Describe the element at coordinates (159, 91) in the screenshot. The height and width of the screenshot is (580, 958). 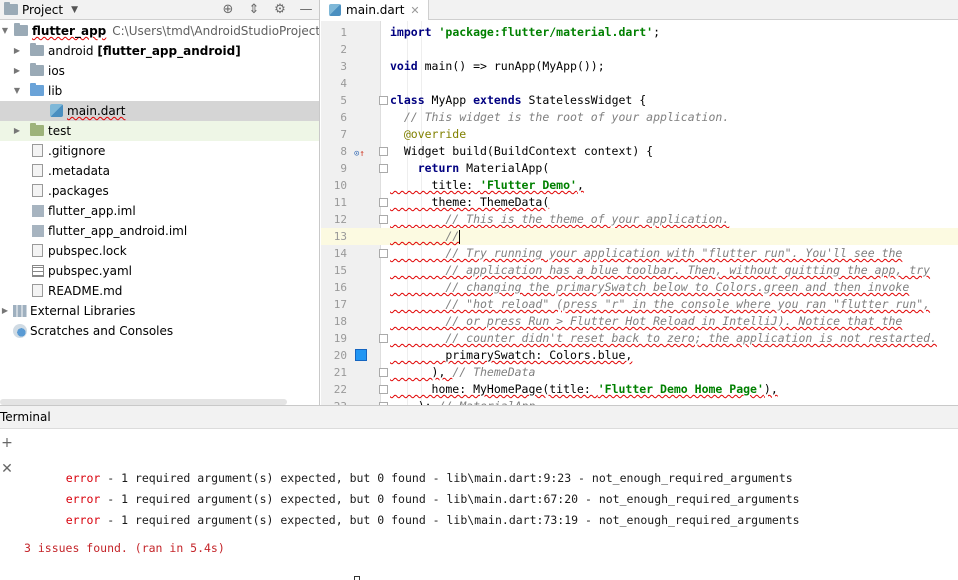
I see `tree-item-lib: ▼ lib` at that location.